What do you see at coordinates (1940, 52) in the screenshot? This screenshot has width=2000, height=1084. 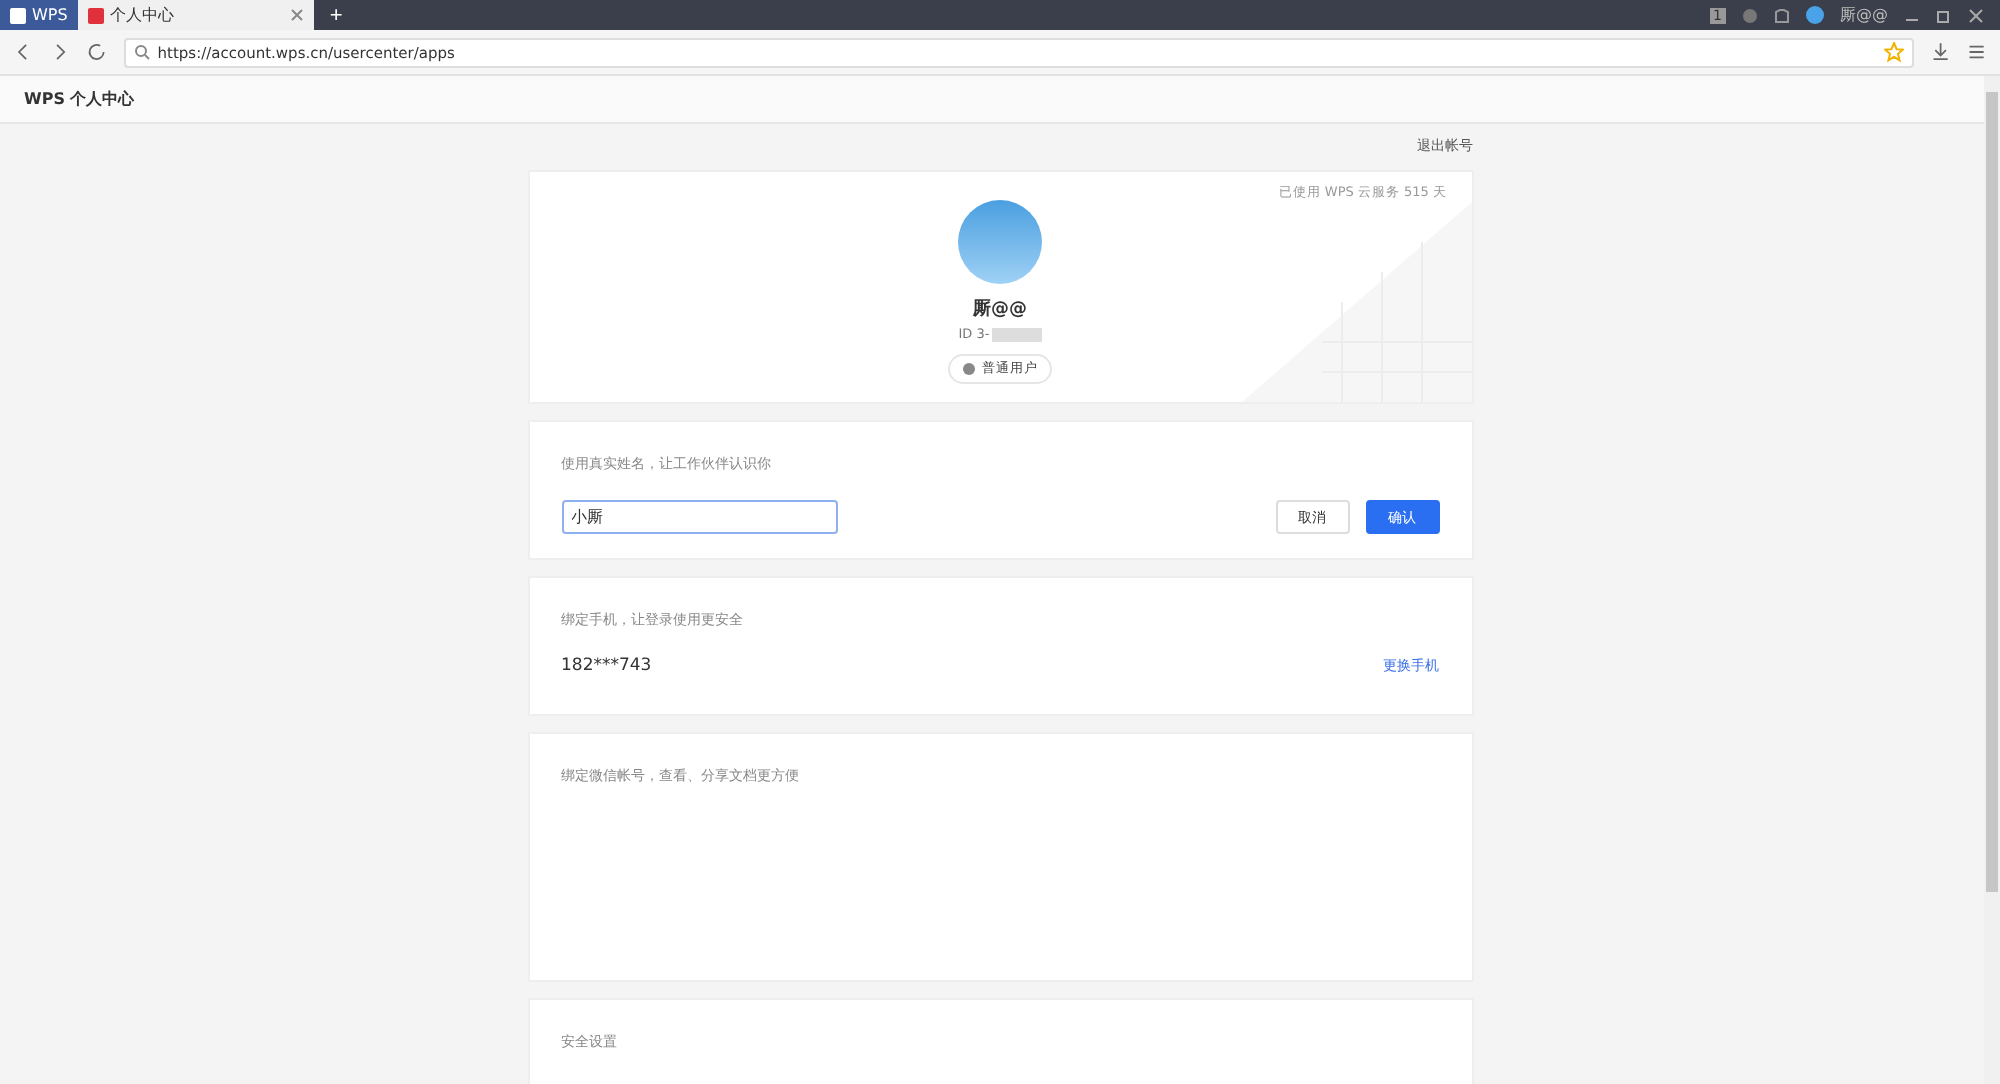 I see `download-icon` at bounding box center [1940, 52].